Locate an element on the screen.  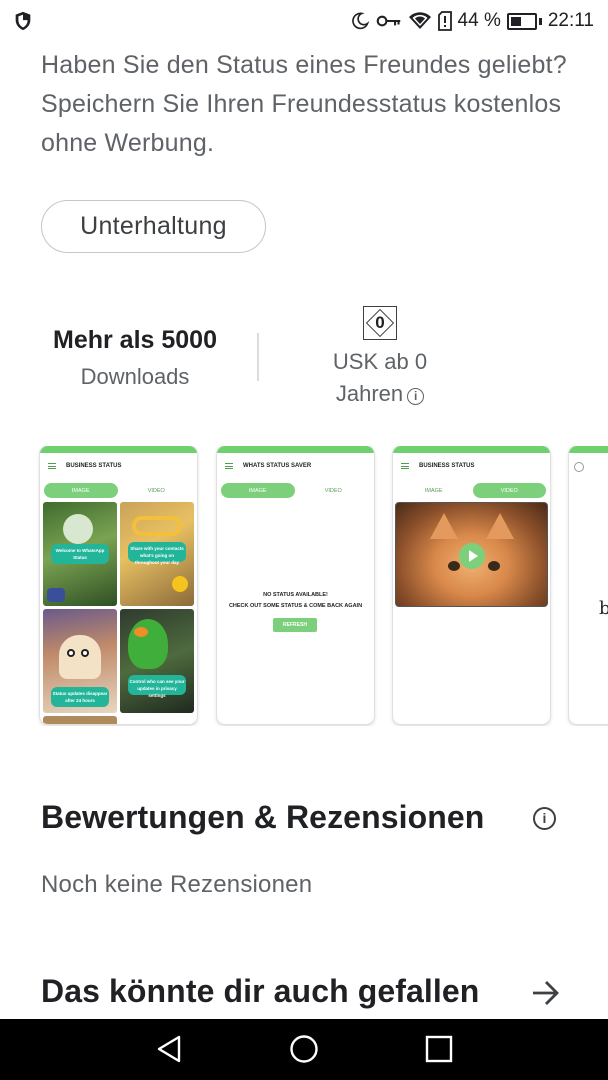
no-reviews-text: Noch keine Rezensionen is located at coordinates (177, 884).